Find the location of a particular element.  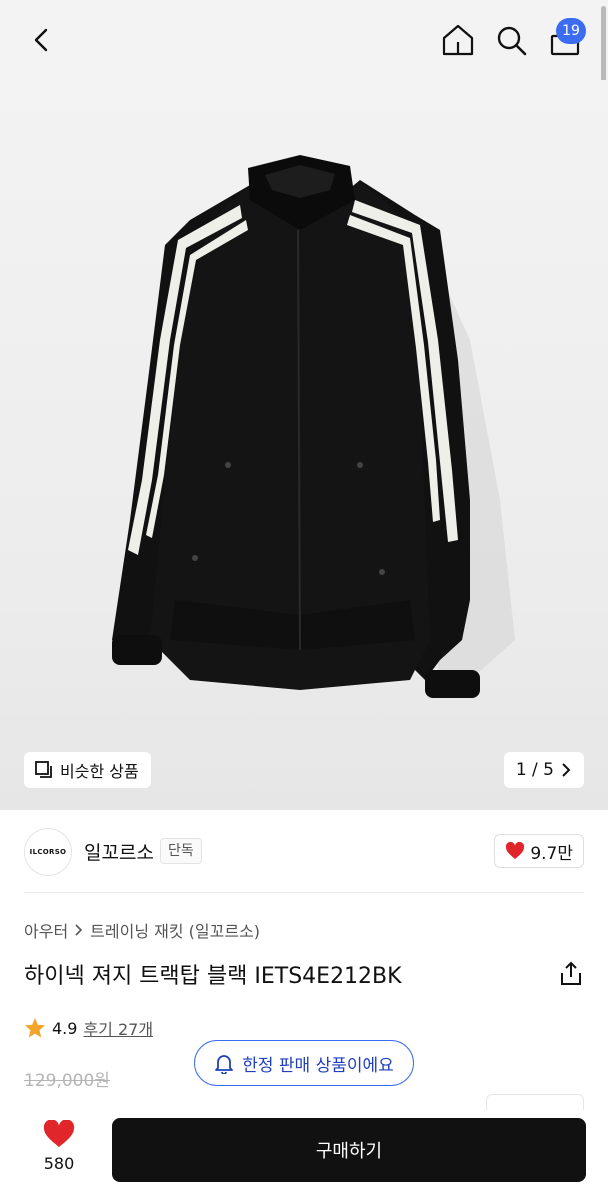

similar-products-button: 비슷한 상품 is located at coordinates (87, 770).